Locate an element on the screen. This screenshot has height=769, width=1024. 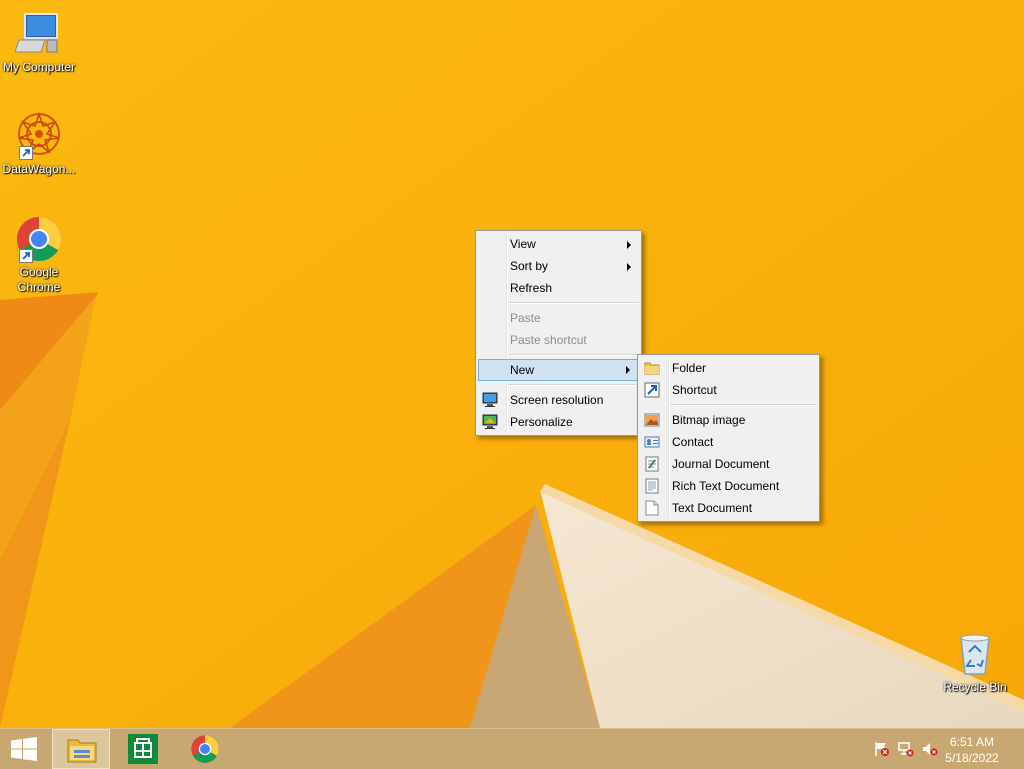
rich-text-icon is located at coordinates (652, 486).